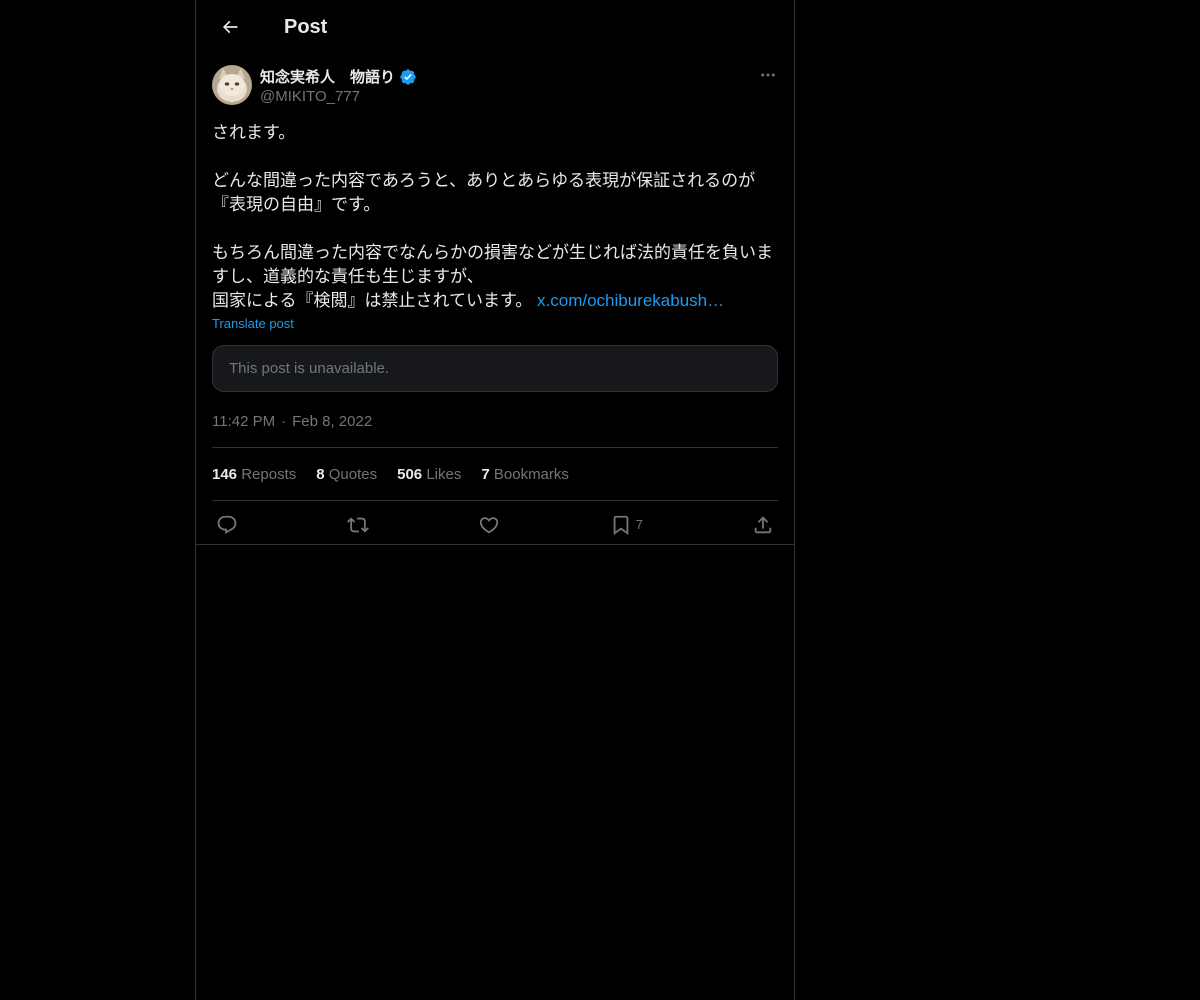 This screenshot has width=1200, height=1000. Describe the element at coordinates (620, 525) in the screenshot. I see `bookmark-icon` at that location.